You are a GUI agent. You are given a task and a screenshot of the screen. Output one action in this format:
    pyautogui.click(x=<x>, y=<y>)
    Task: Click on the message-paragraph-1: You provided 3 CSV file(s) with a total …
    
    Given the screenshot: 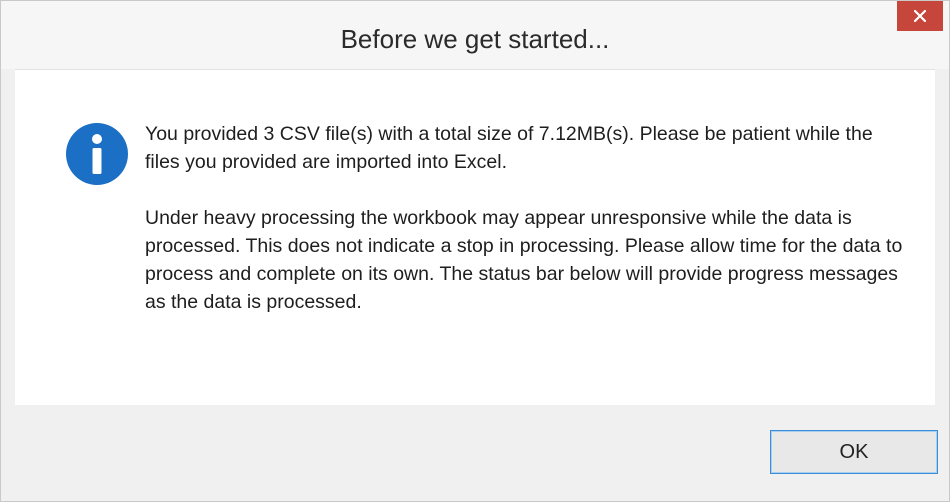 What is the action you would take?
    pyautogui.click(x=509, y=148)
    